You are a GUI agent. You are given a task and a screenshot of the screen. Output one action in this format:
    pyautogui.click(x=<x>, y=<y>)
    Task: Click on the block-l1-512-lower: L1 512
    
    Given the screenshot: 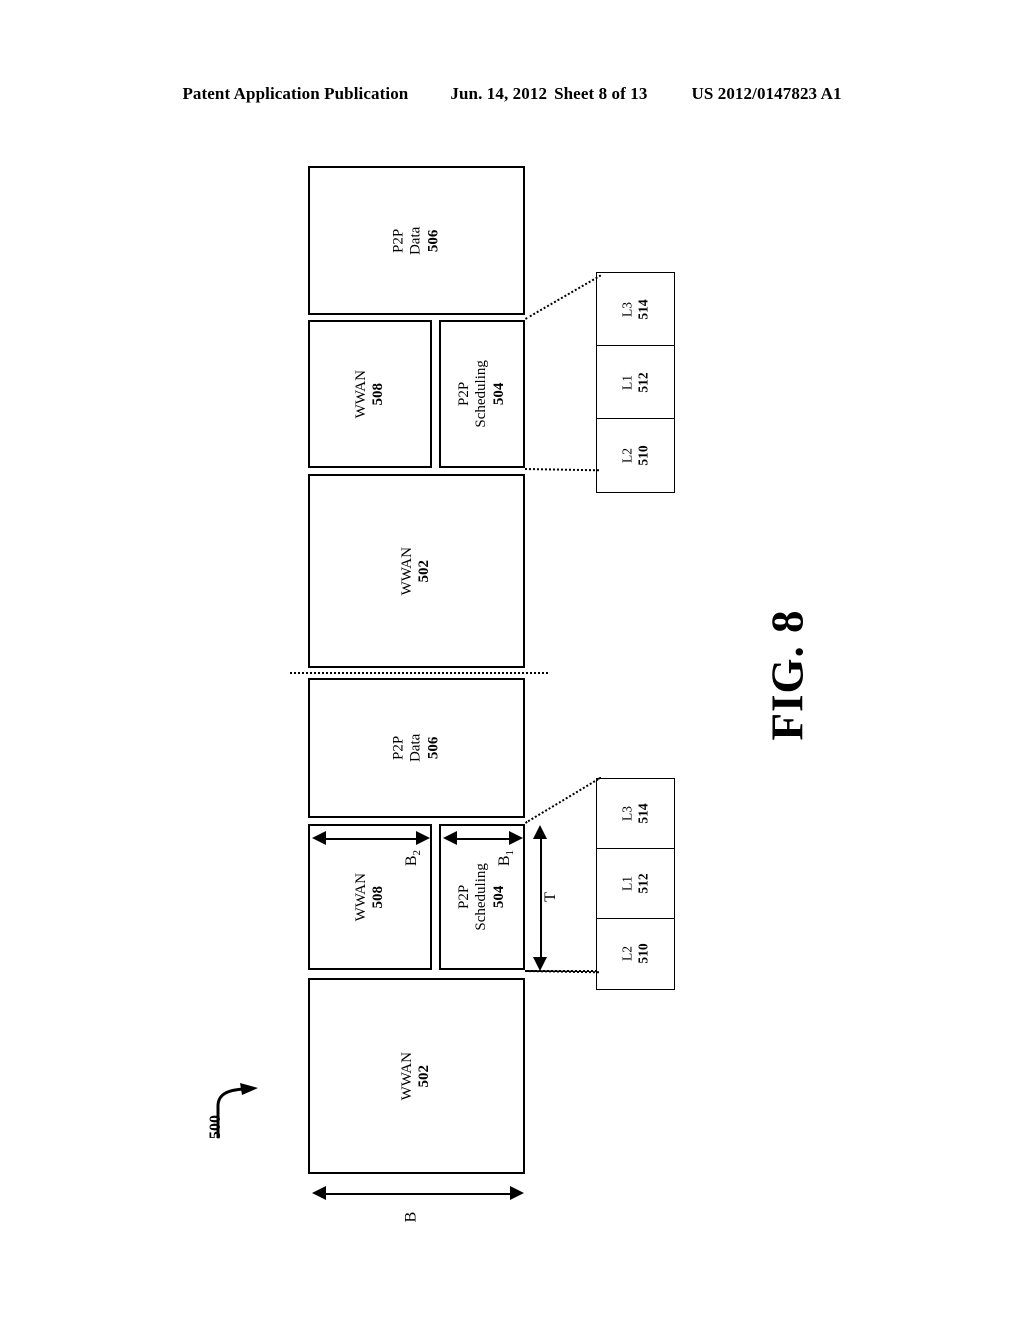 What is the action you would take?
    pyautogui.click(x=635, y=884)
    